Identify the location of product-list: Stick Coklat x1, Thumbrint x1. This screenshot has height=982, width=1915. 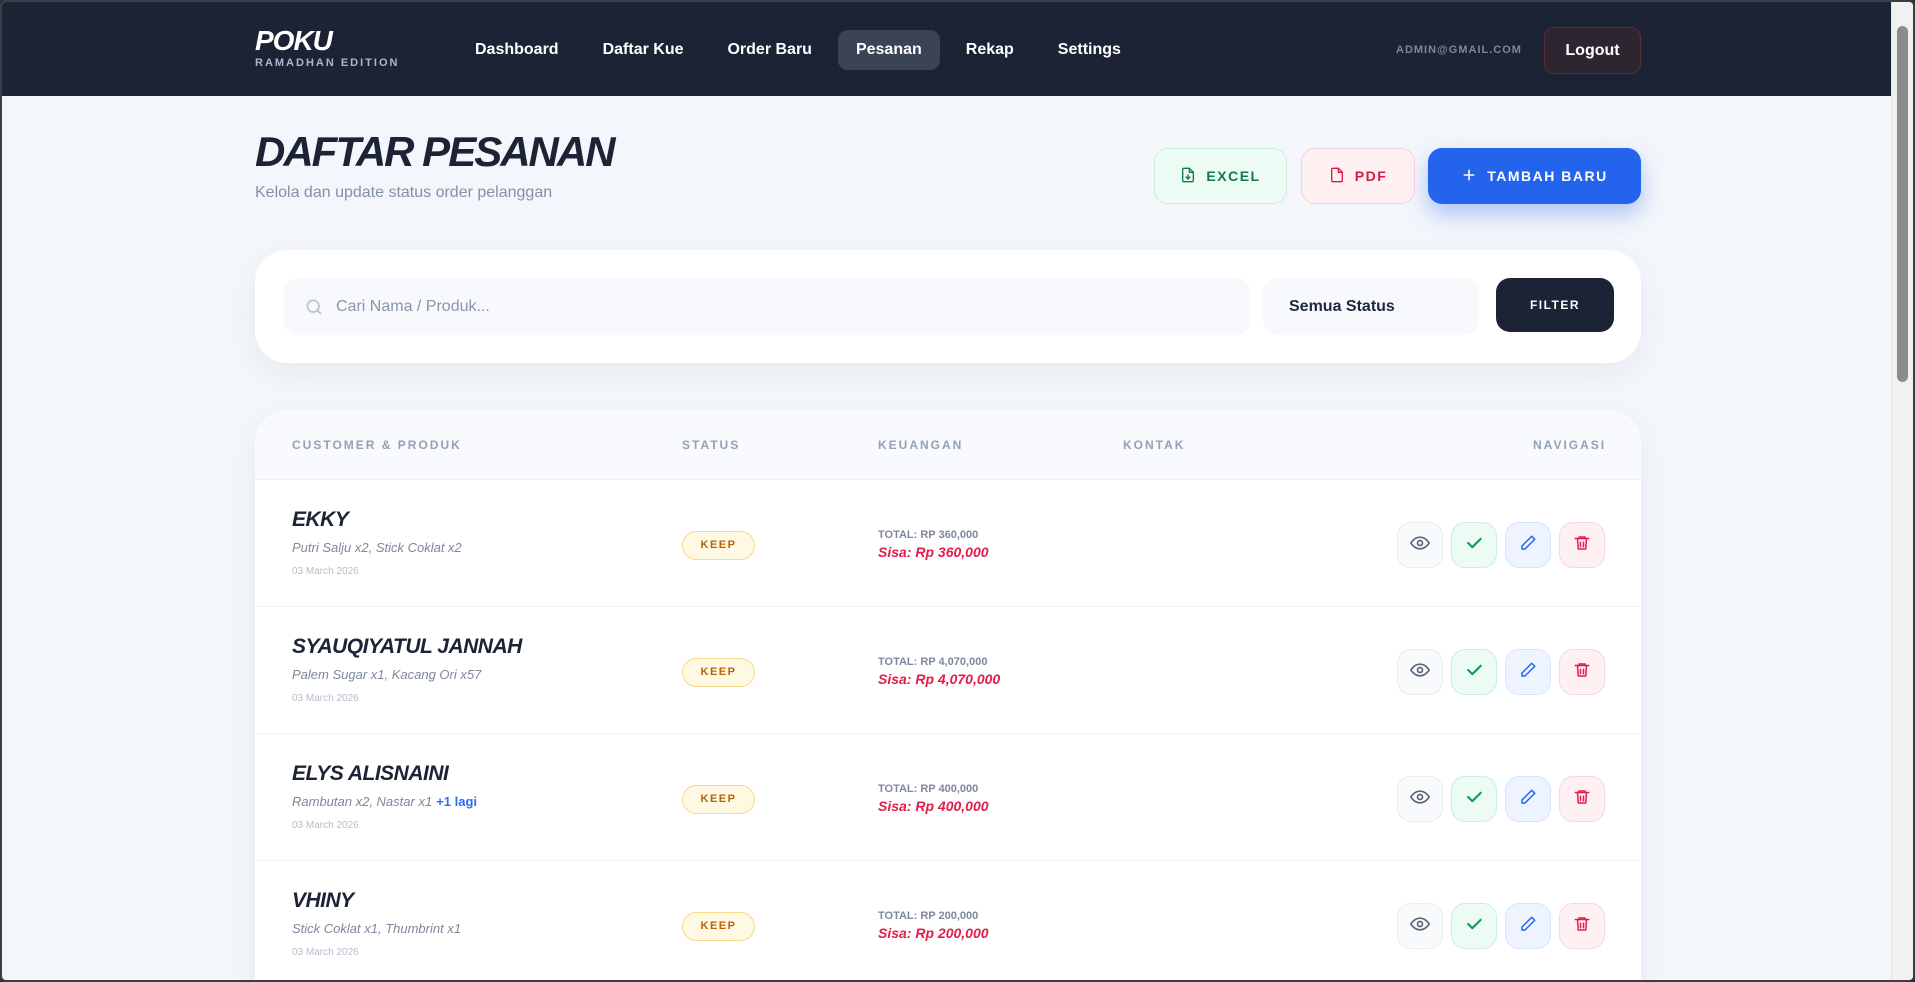
(378, 928).